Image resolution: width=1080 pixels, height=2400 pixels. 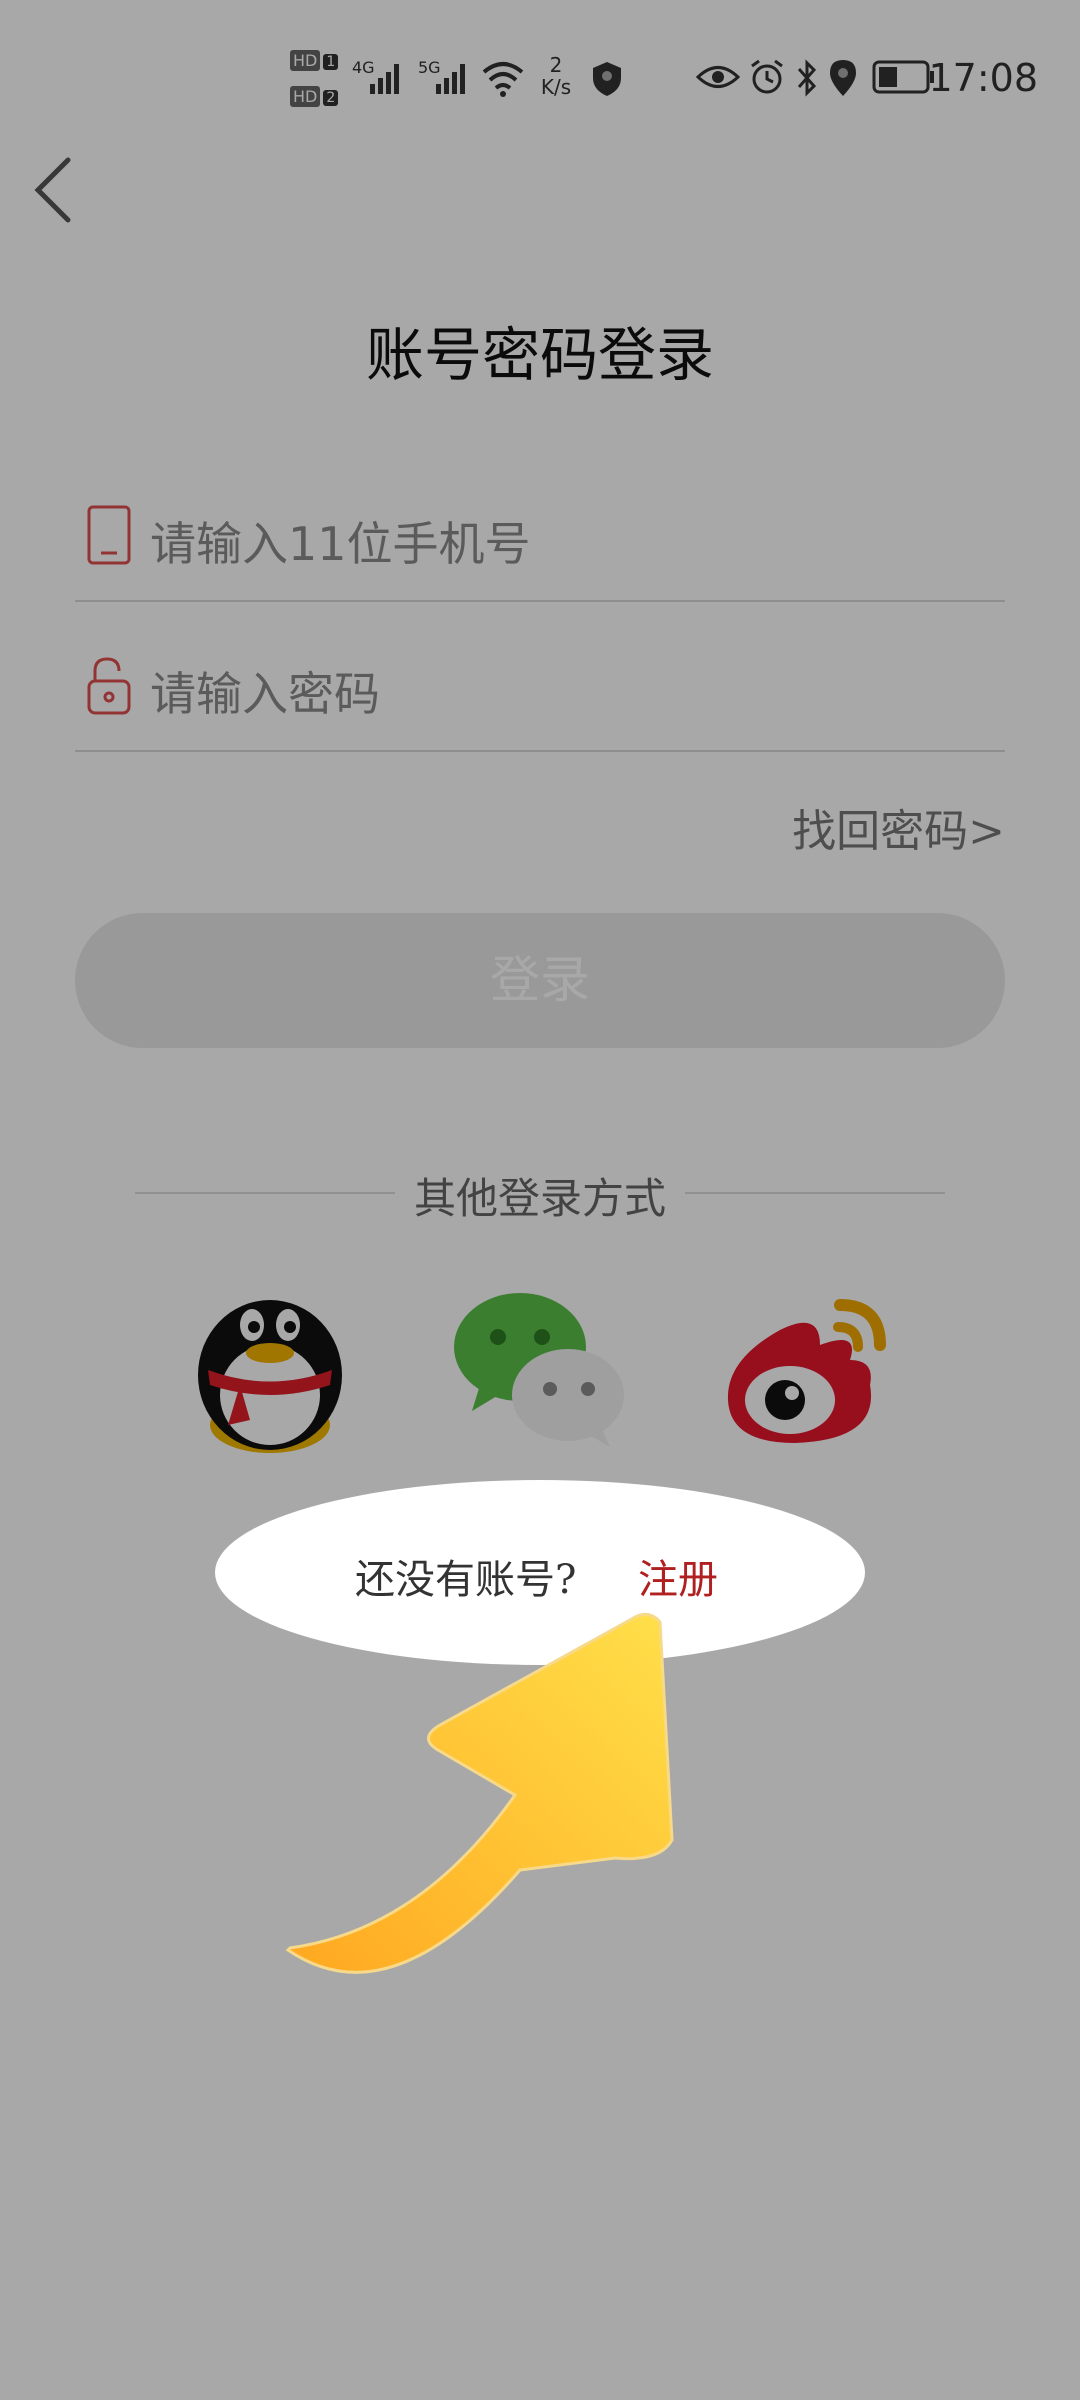 What do you see at coordinates (466, 1580) in the screenshot?
I see `no-account-text: 还没有账号?` at bounding box center [466, 1580].